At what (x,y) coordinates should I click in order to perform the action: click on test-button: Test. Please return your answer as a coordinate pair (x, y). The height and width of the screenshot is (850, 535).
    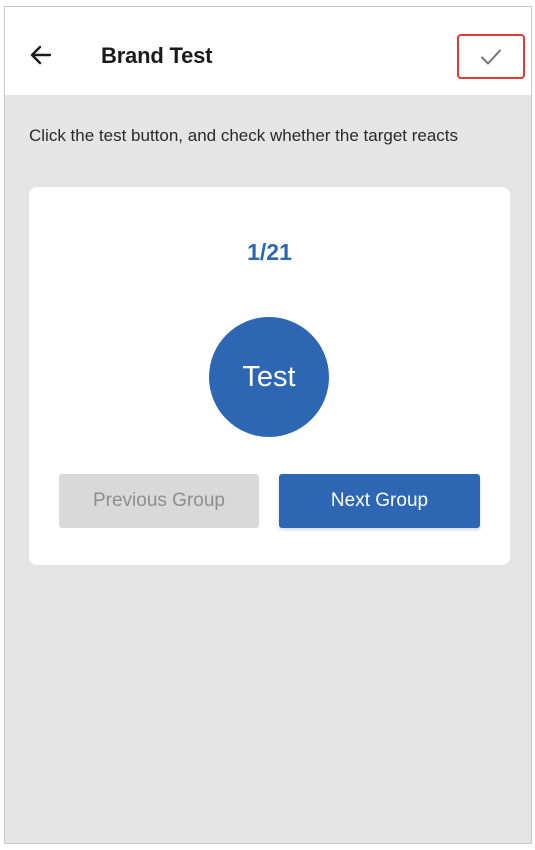
    Looking at the image, I should click on (269, 377).